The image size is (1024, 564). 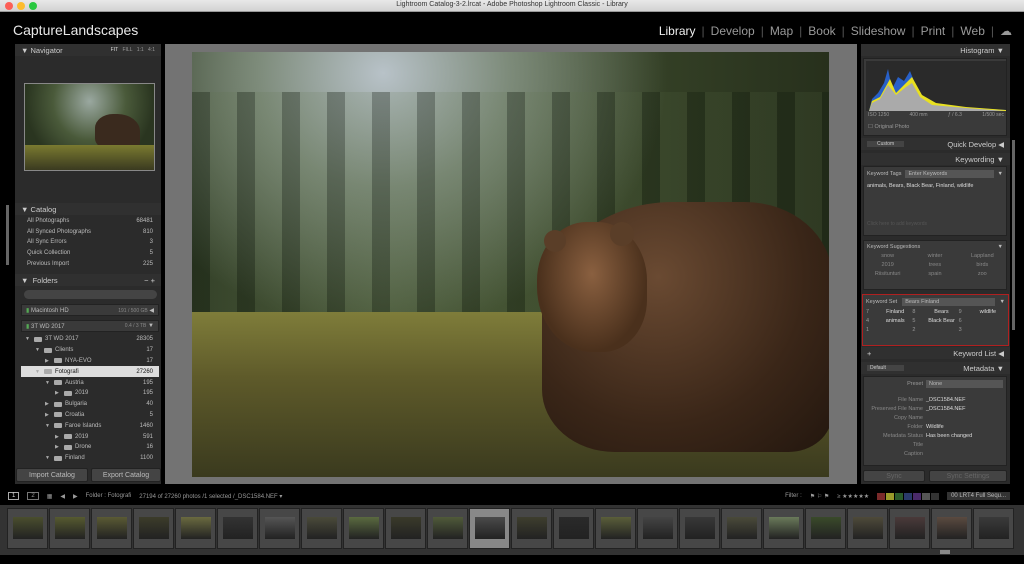 What do you see at coordinates (964, 384) in the screenshot?
I see `metadata-preset-select: None` at bounding box center [964, 384].